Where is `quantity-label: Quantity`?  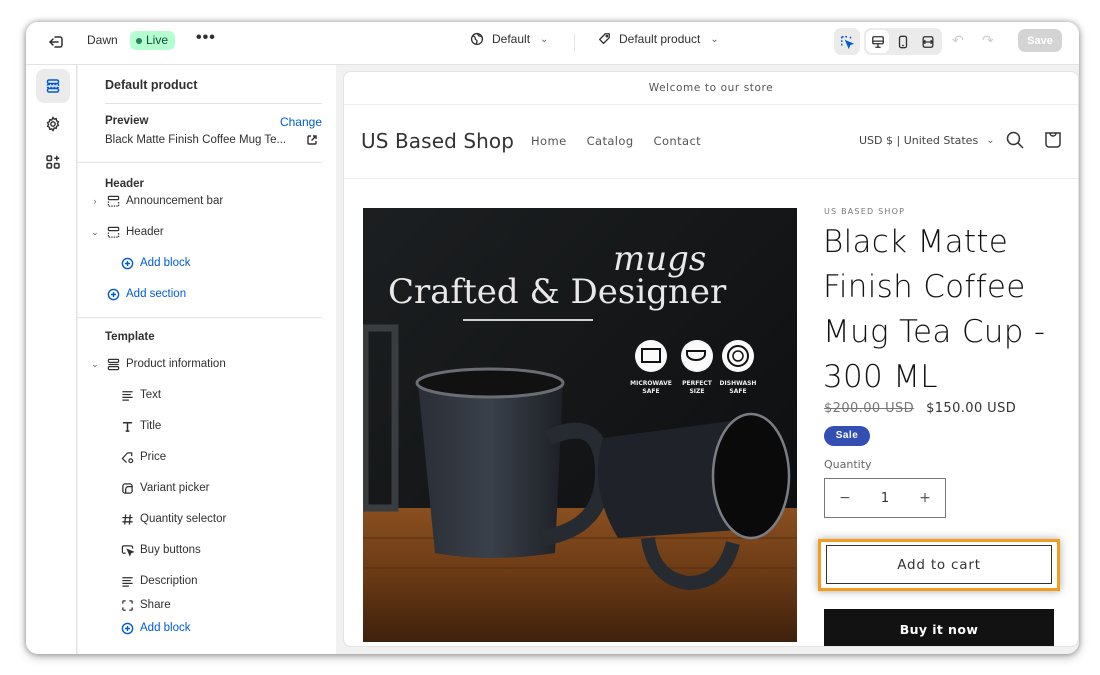 quantity-label: Quantity is located at coordinates (848, 464).